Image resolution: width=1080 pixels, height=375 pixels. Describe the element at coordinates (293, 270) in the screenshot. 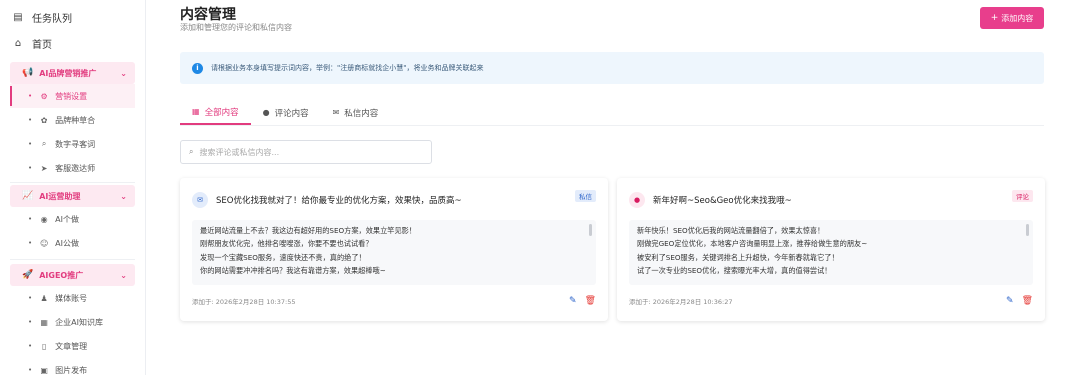

I see `content-line: 你的网站需要冲冲排名吗？我这有靠谱方案，效果超棒哦~` at that location.